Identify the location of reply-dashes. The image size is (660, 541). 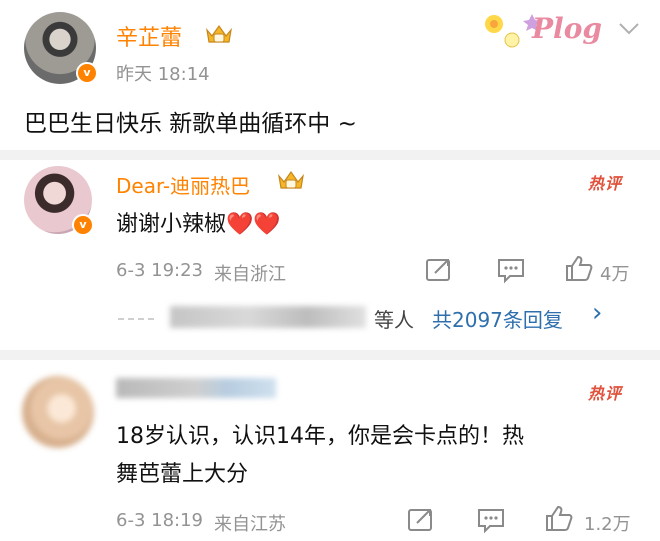
(136, 319).